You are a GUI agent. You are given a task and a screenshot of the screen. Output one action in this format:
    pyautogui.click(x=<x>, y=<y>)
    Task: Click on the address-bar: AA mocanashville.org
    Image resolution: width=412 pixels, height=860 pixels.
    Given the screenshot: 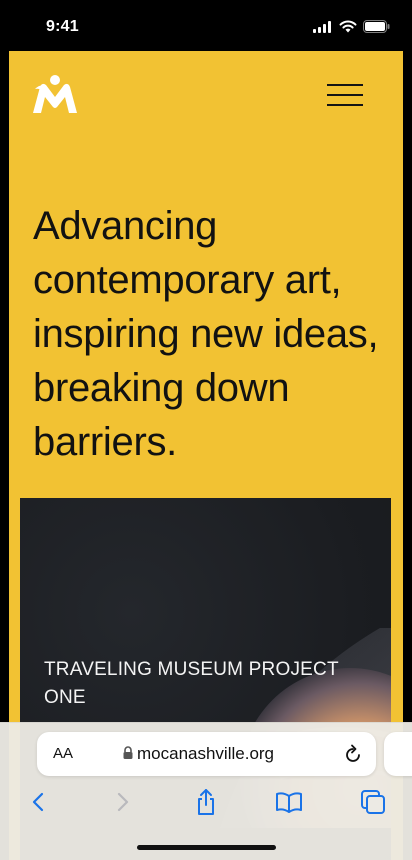 What is the action you would take?
    pyautogui.click(x=206, y=754)
    